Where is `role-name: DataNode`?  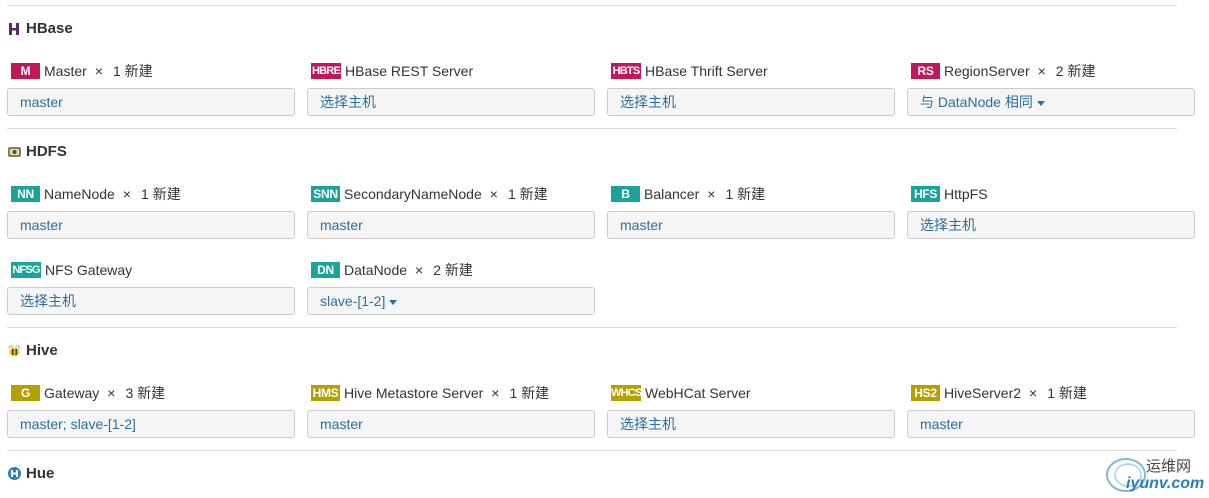 role-name: DataNode is located at coordinates (376, 270).